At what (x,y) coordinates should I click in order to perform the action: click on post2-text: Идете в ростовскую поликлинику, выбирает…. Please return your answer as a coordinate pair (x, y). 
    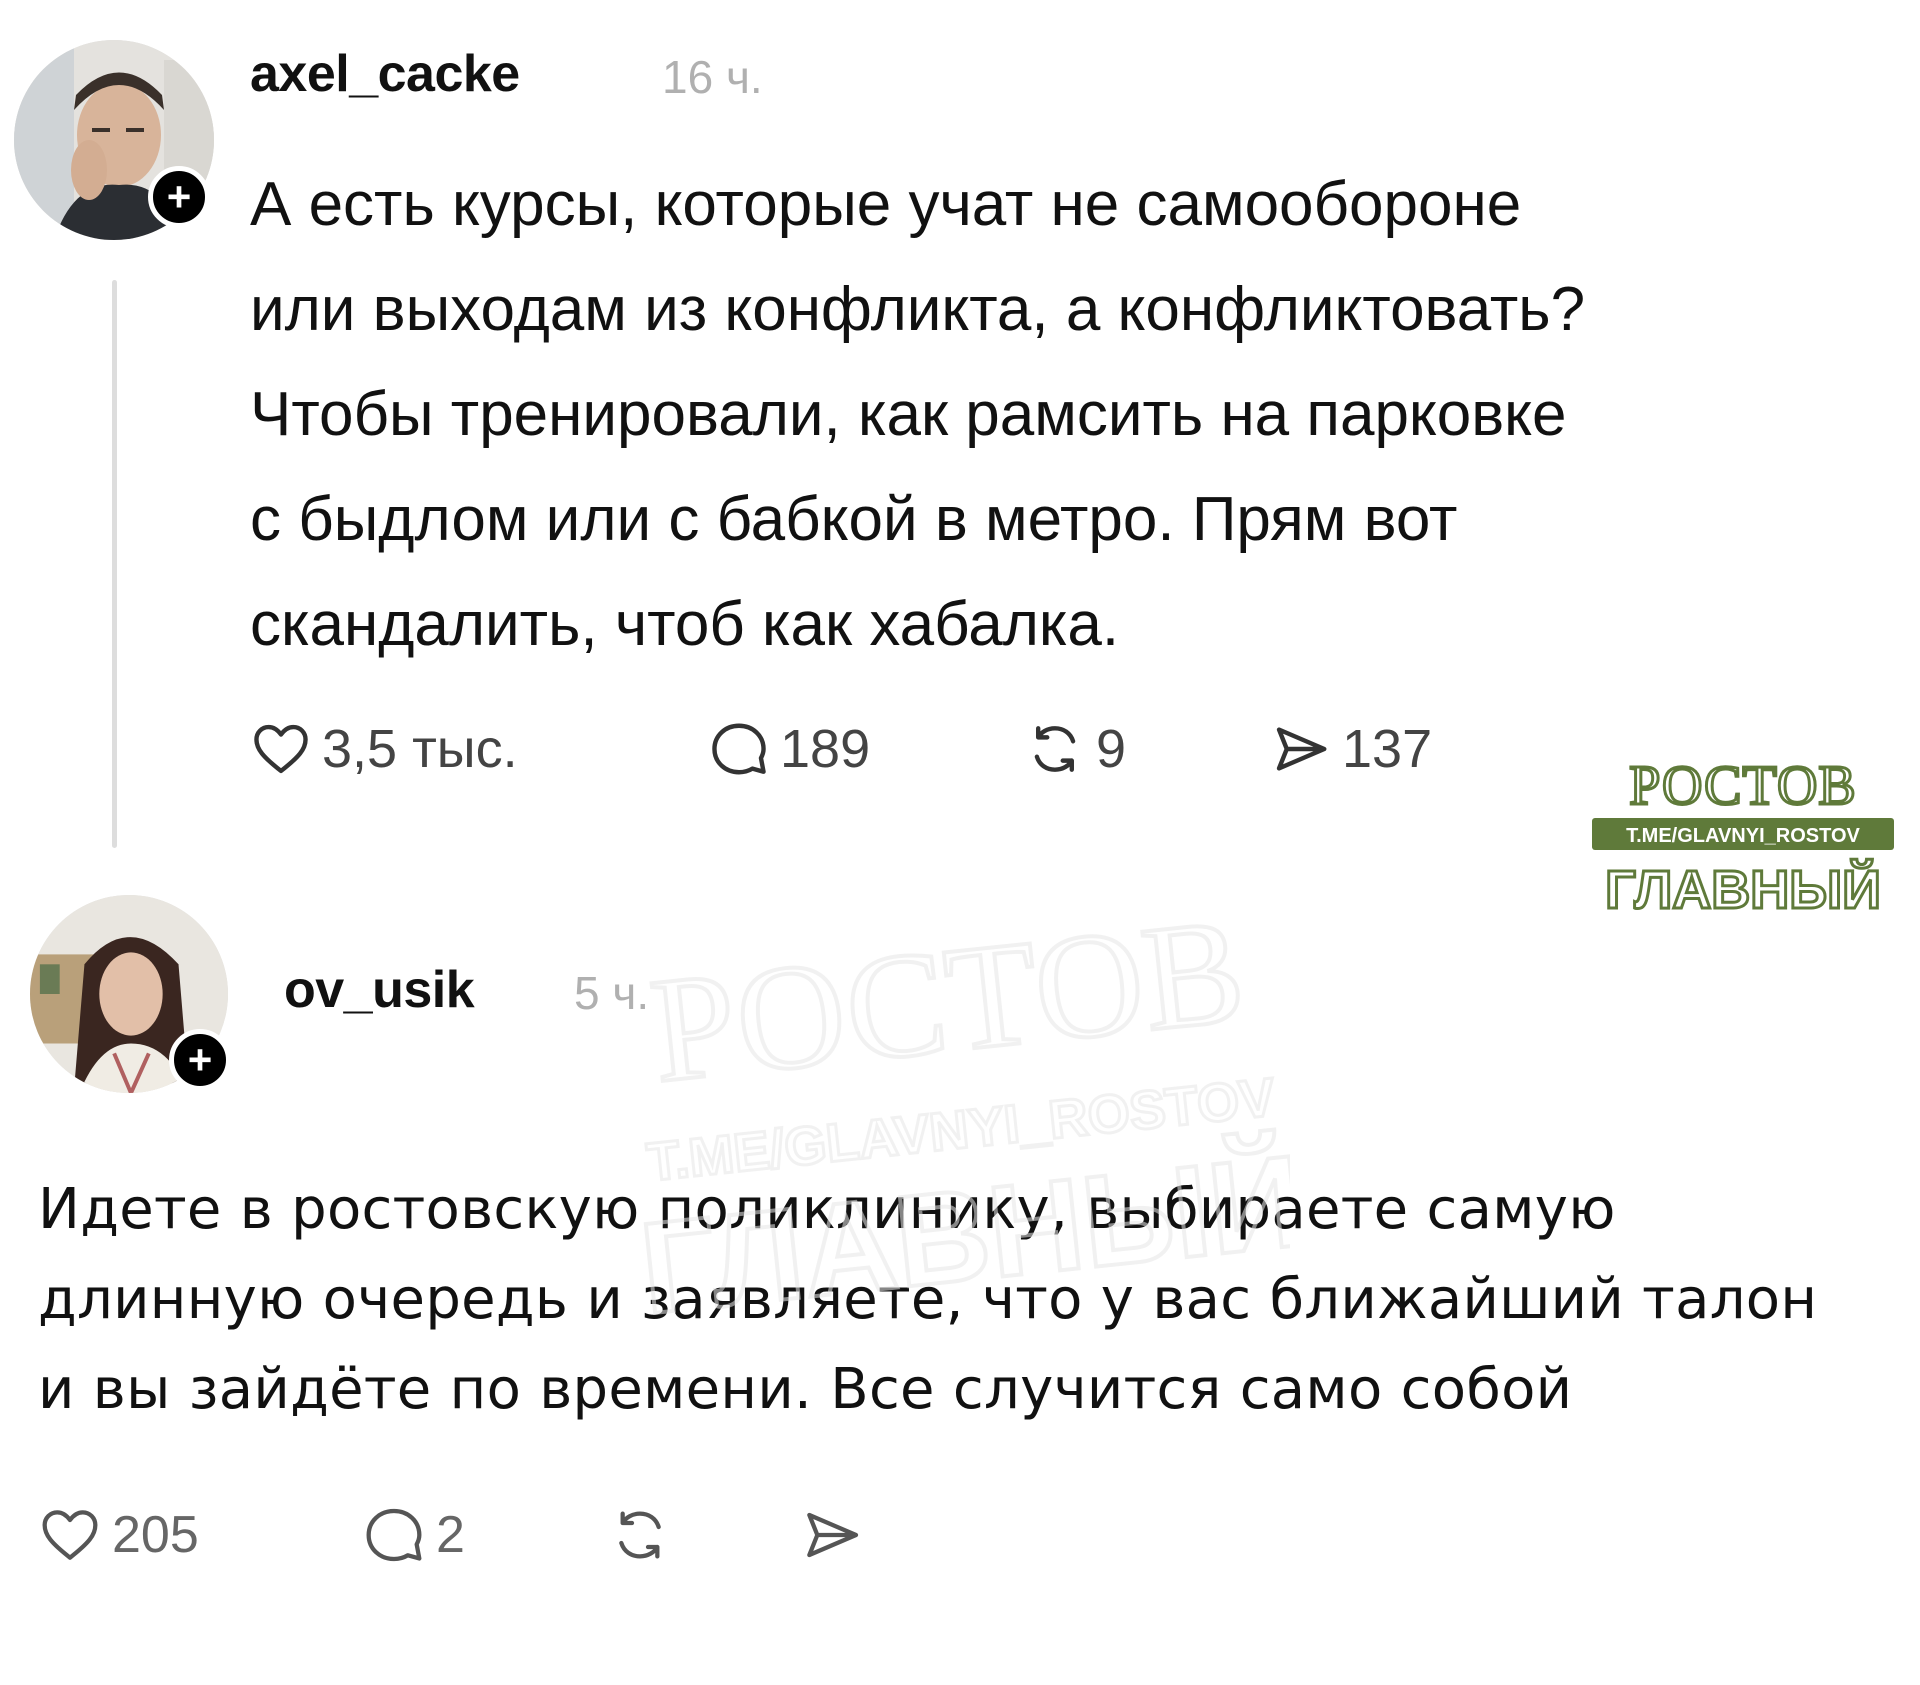
    Looking at the image, I should click on (928, 1299).